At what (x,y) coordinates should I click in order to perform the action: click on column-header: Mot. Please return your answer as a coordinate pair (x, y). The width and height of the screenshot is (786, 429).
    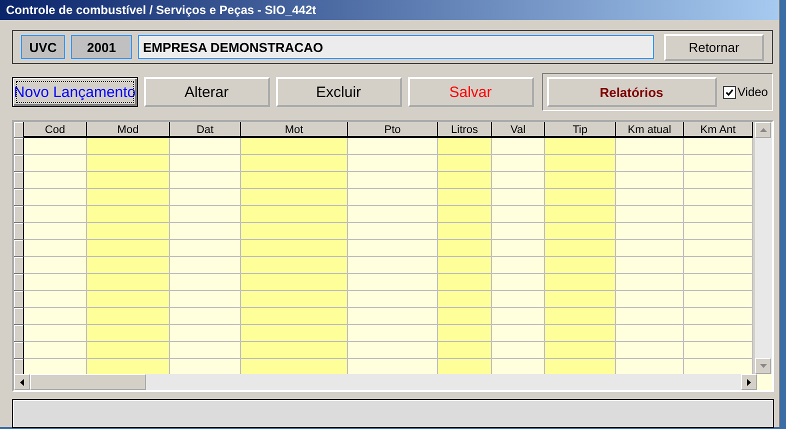
    Looking at the image, I should click on (294, 130).